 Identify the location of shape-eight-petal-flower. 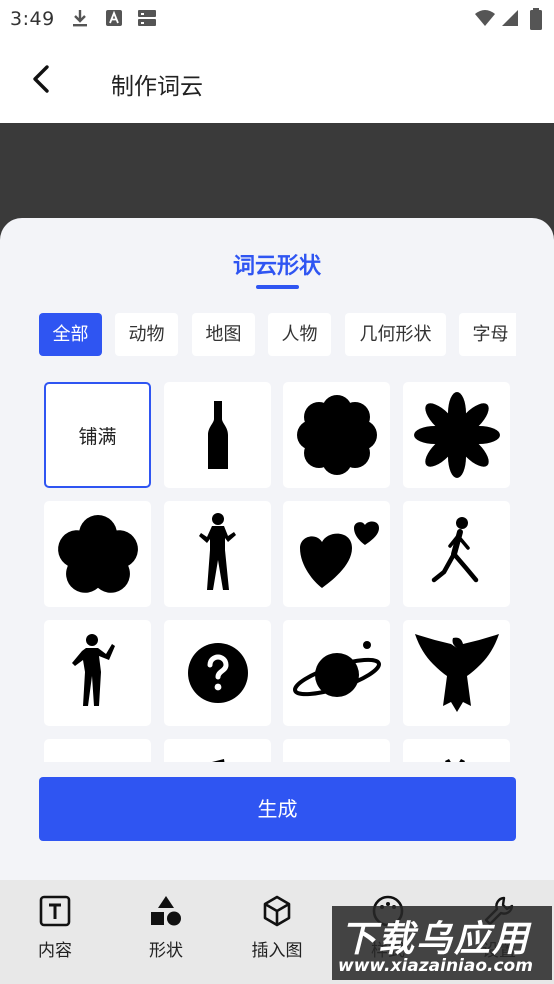
(456, 435).